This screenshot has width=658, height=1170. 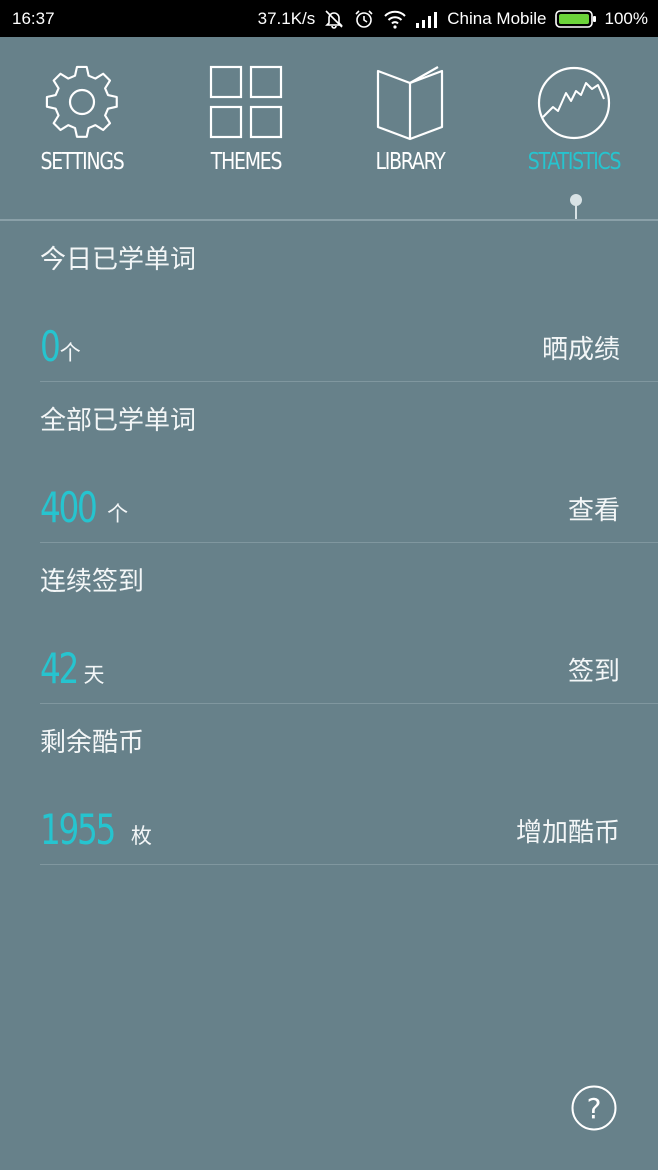 What do you see at coordinates (329, 462) in the screenshot?
I see `stat-total-words: 全部已学单词 400 个 查看` at bounding box center [329, 462].